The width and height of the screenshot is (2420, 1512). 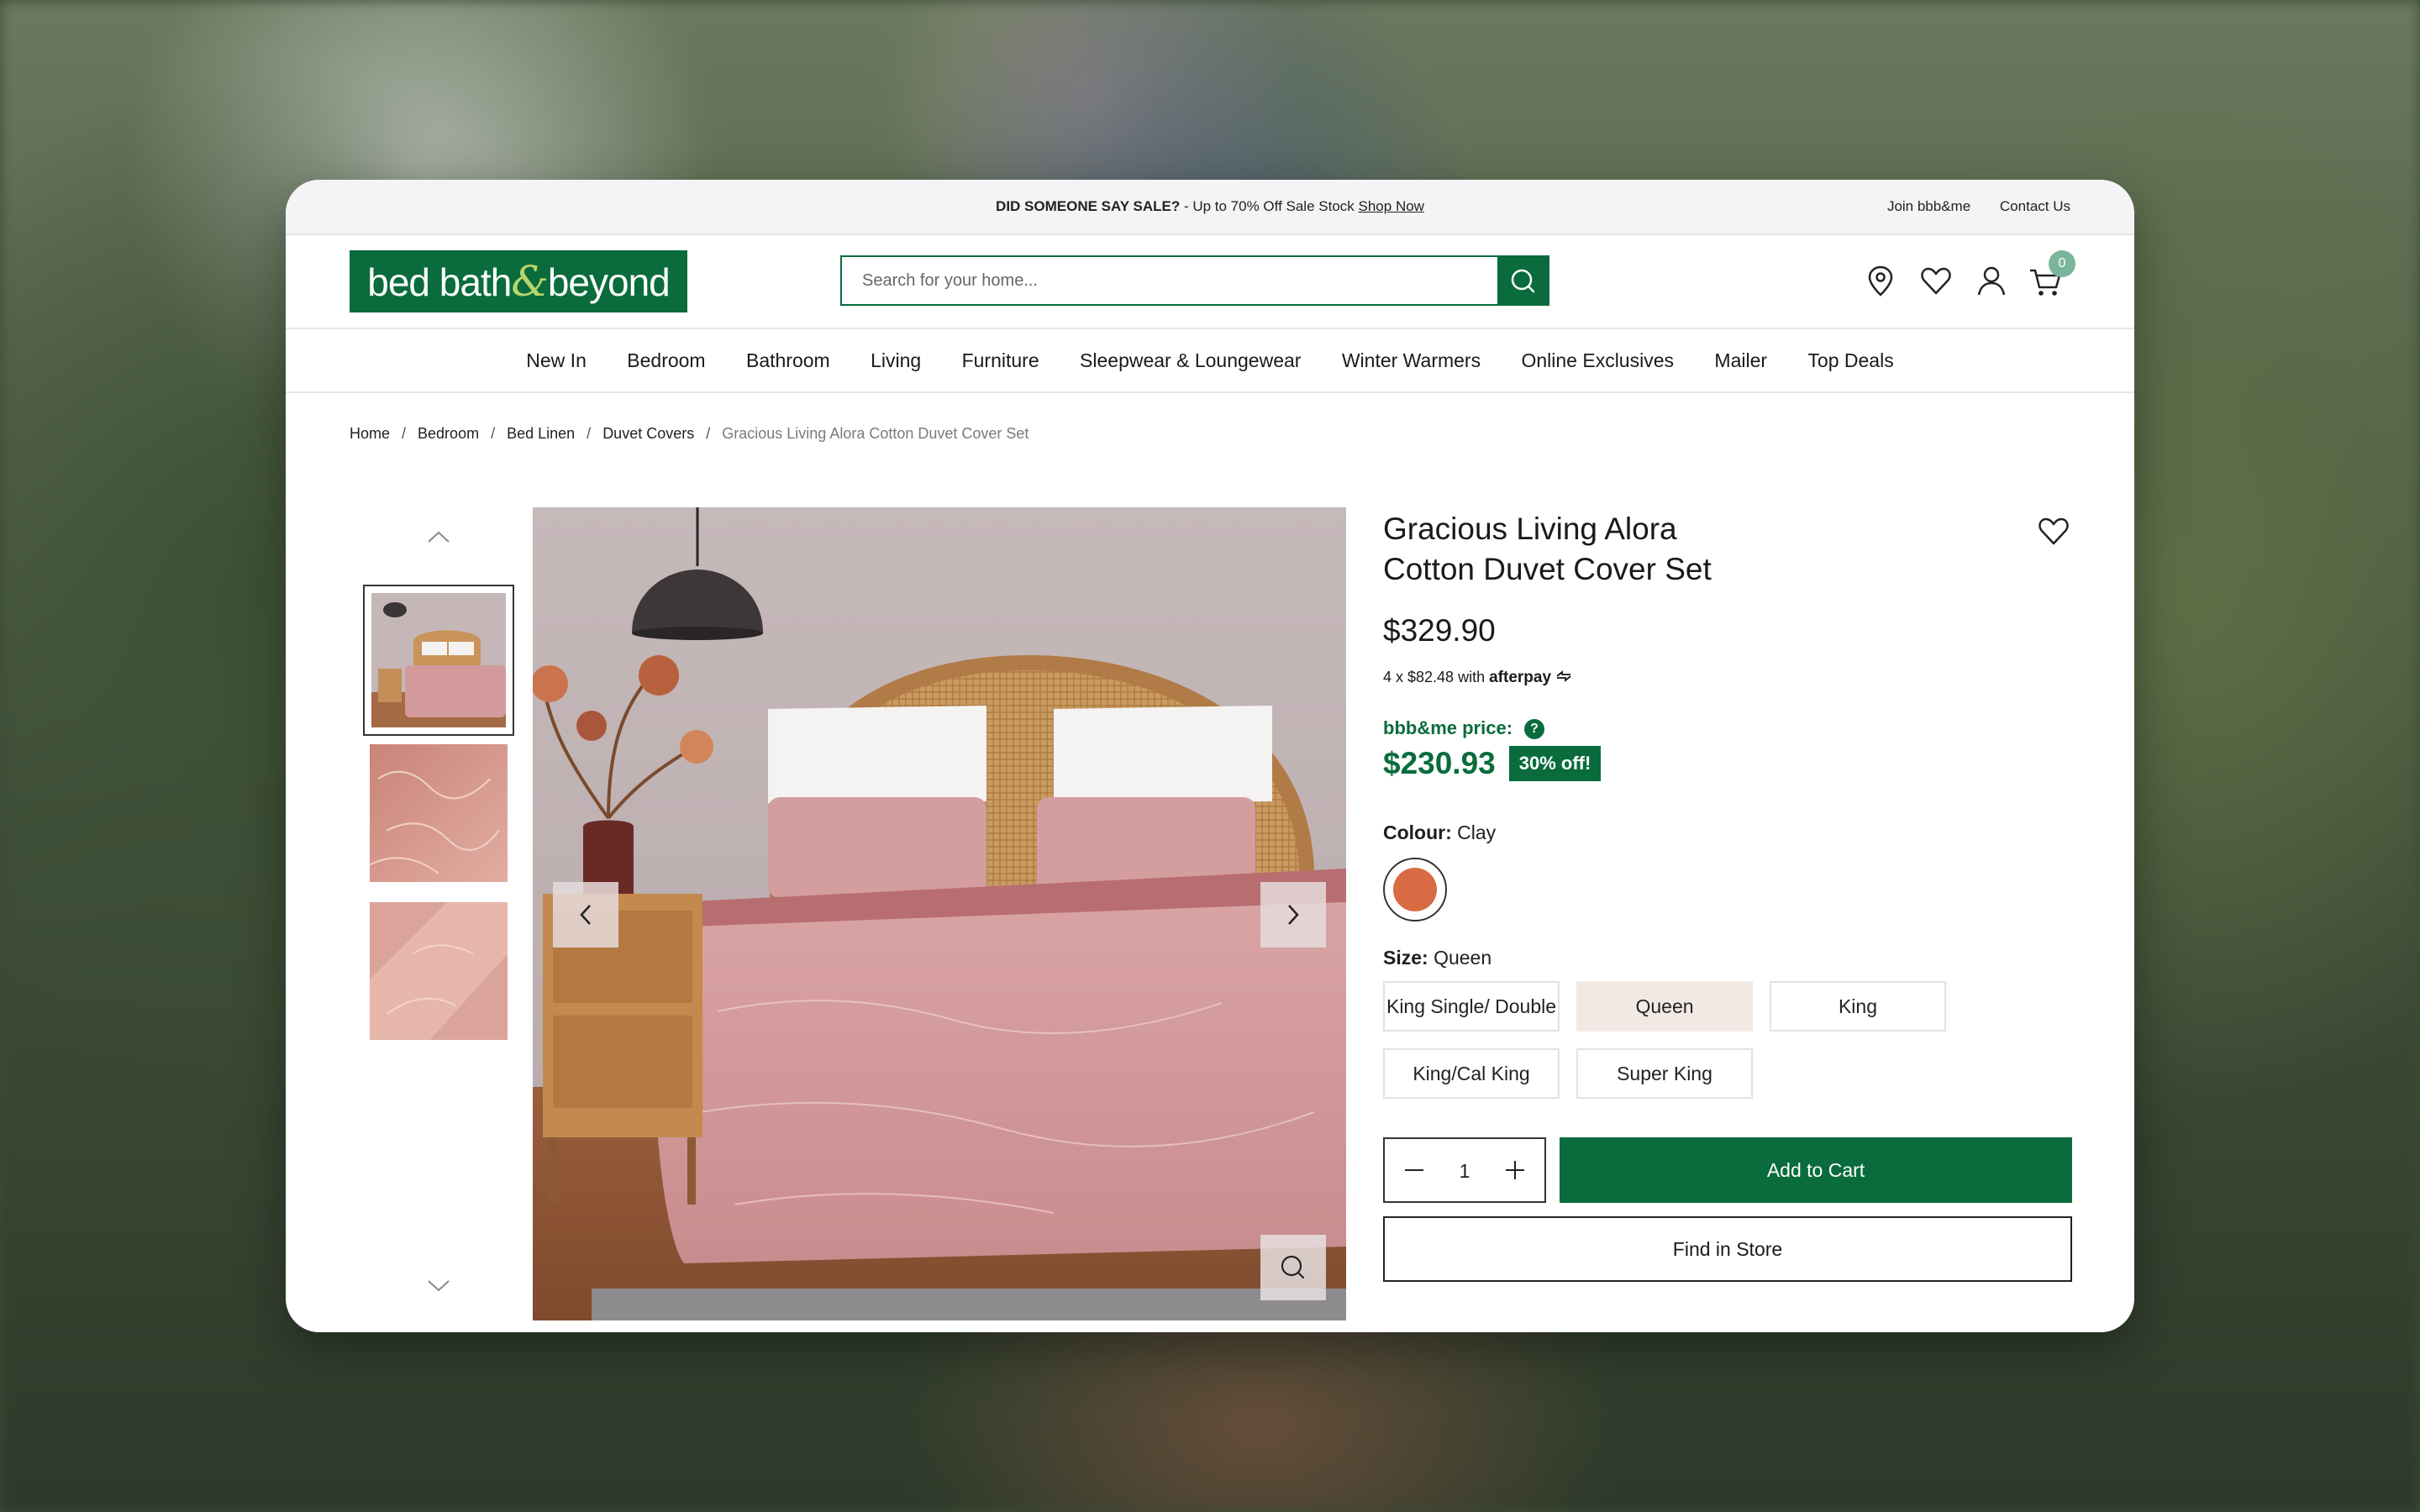 I want to click on contact-link: Contact Us, so click(x=2035, y=206).